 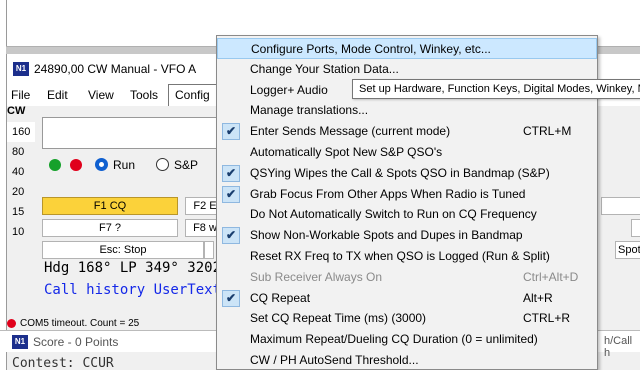 What do you see at coordinates (55, 165) in the screenshot?
I see `status-green-icon` at bounding box center [55, 165].